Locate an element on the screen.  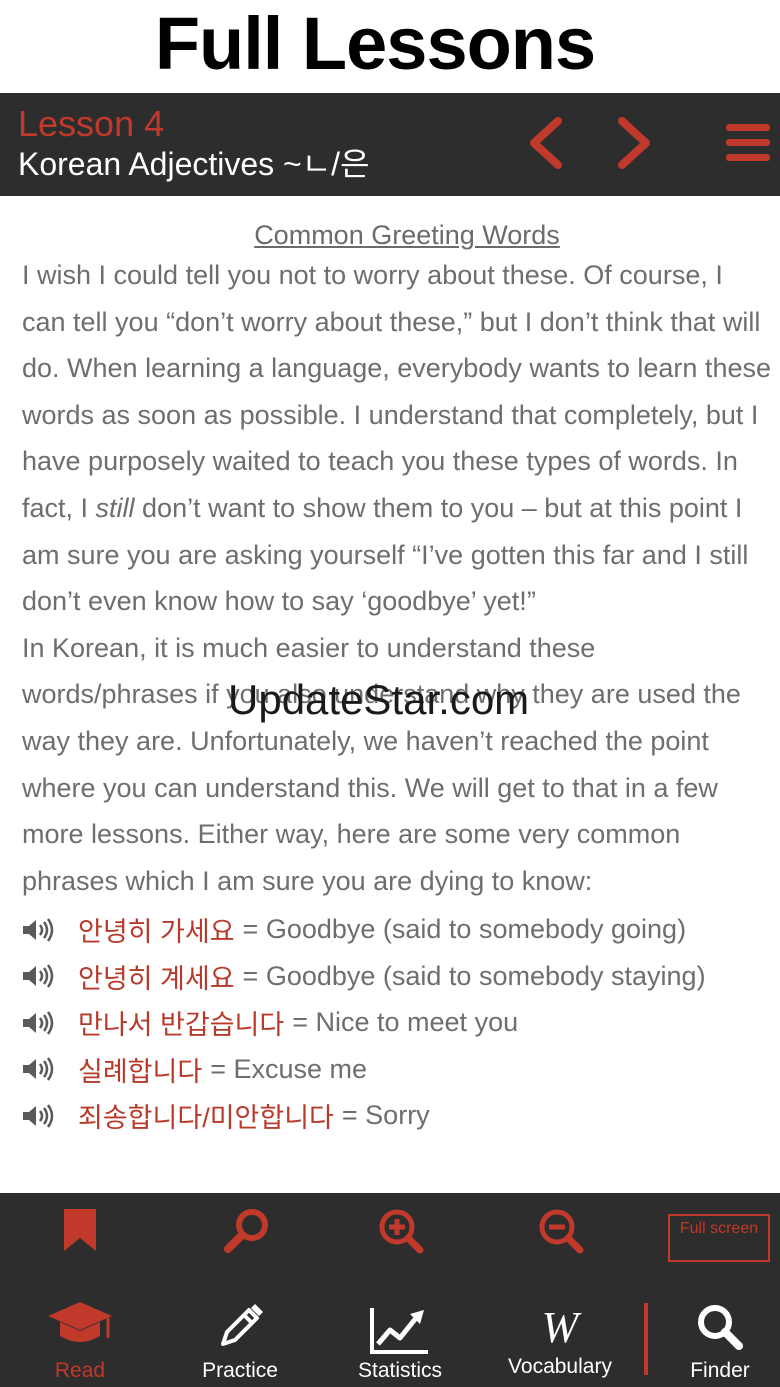
fullscreen-button: Full screen is located at coordinates (719, 1238).